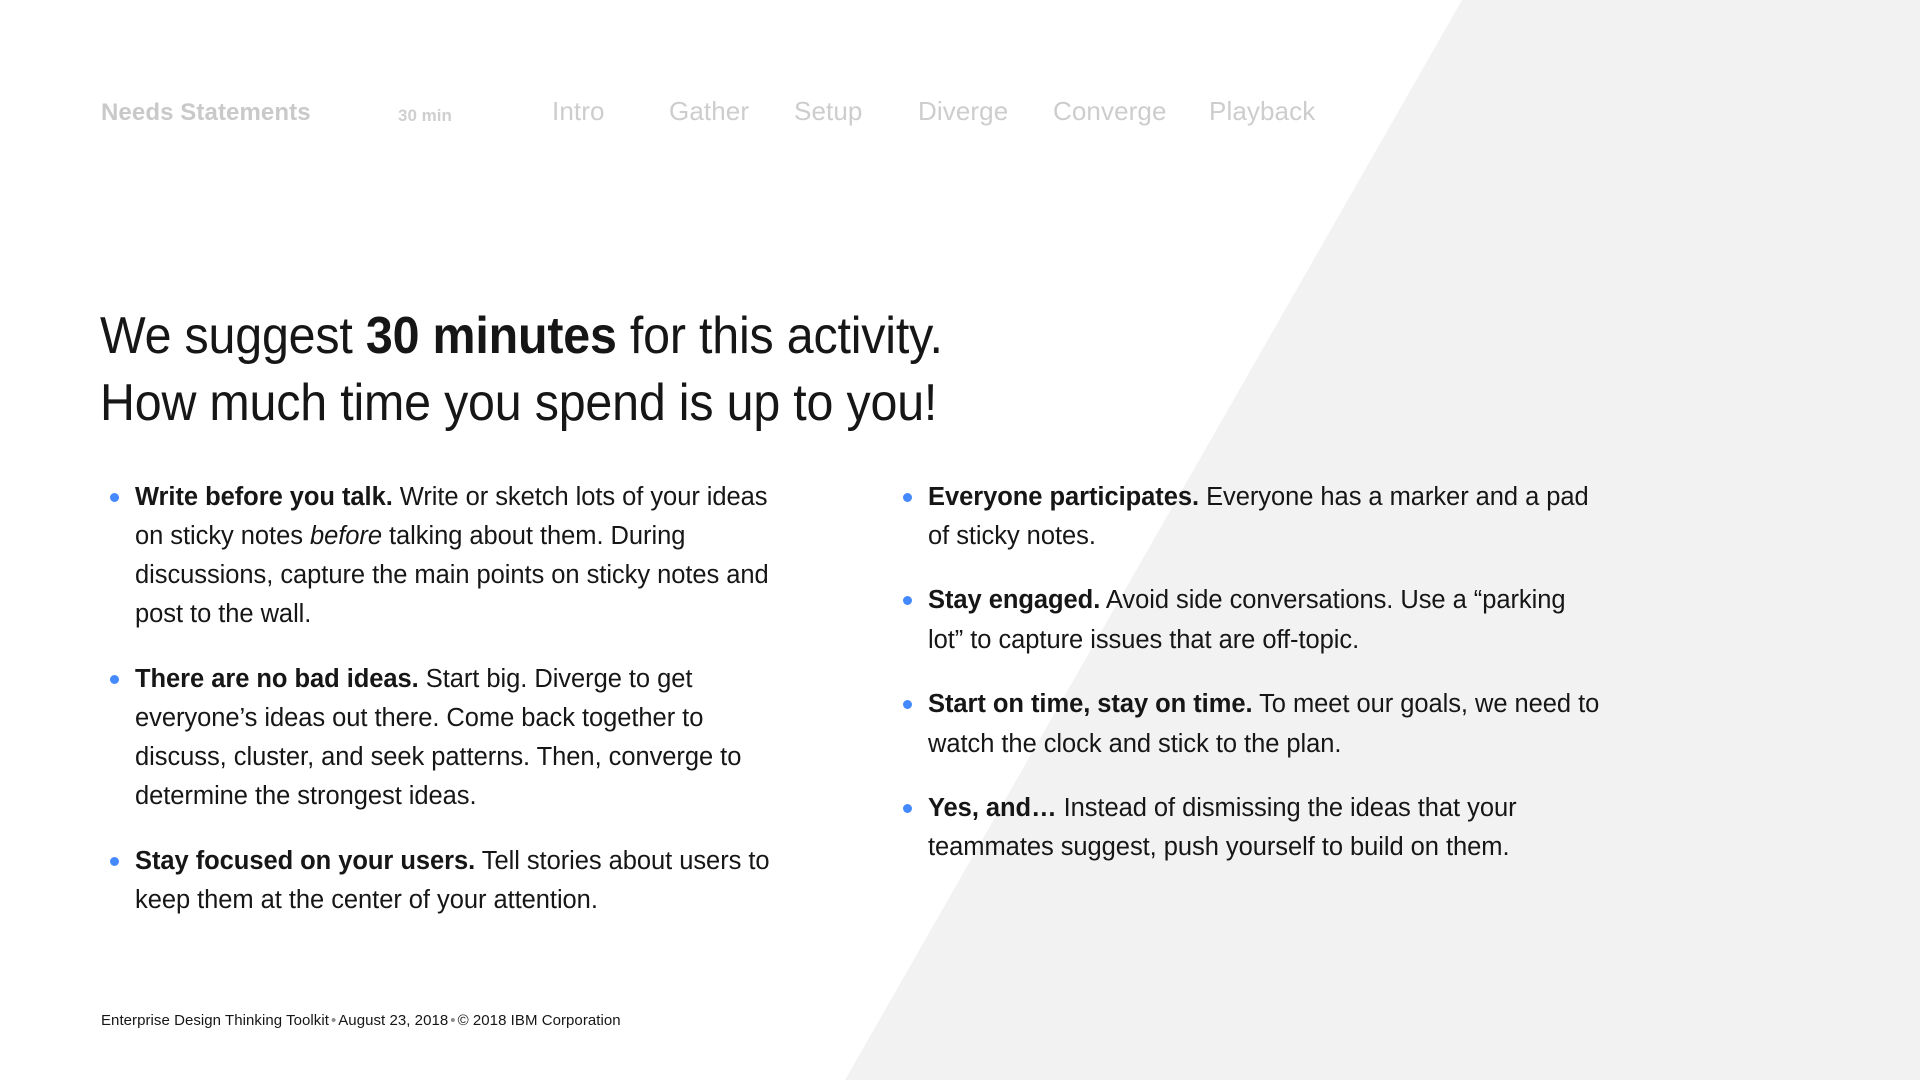 Image resolution: width=1920 pixels, height=1080 pixels. What do you see at coordinates (985, 111) in the screenshot?
I see `phase-nav-item-diverge: Diverge` at bounding box center [985, 111].